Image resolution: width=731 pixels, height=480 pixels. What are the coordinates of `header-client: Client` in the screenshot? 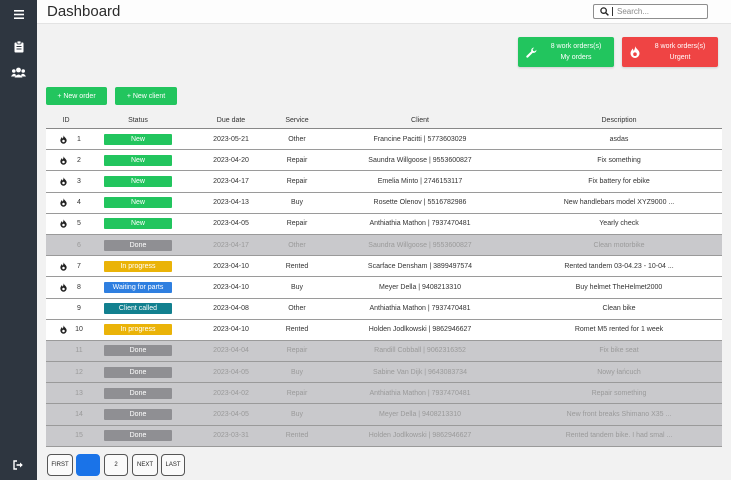 It's located at (420, 120).